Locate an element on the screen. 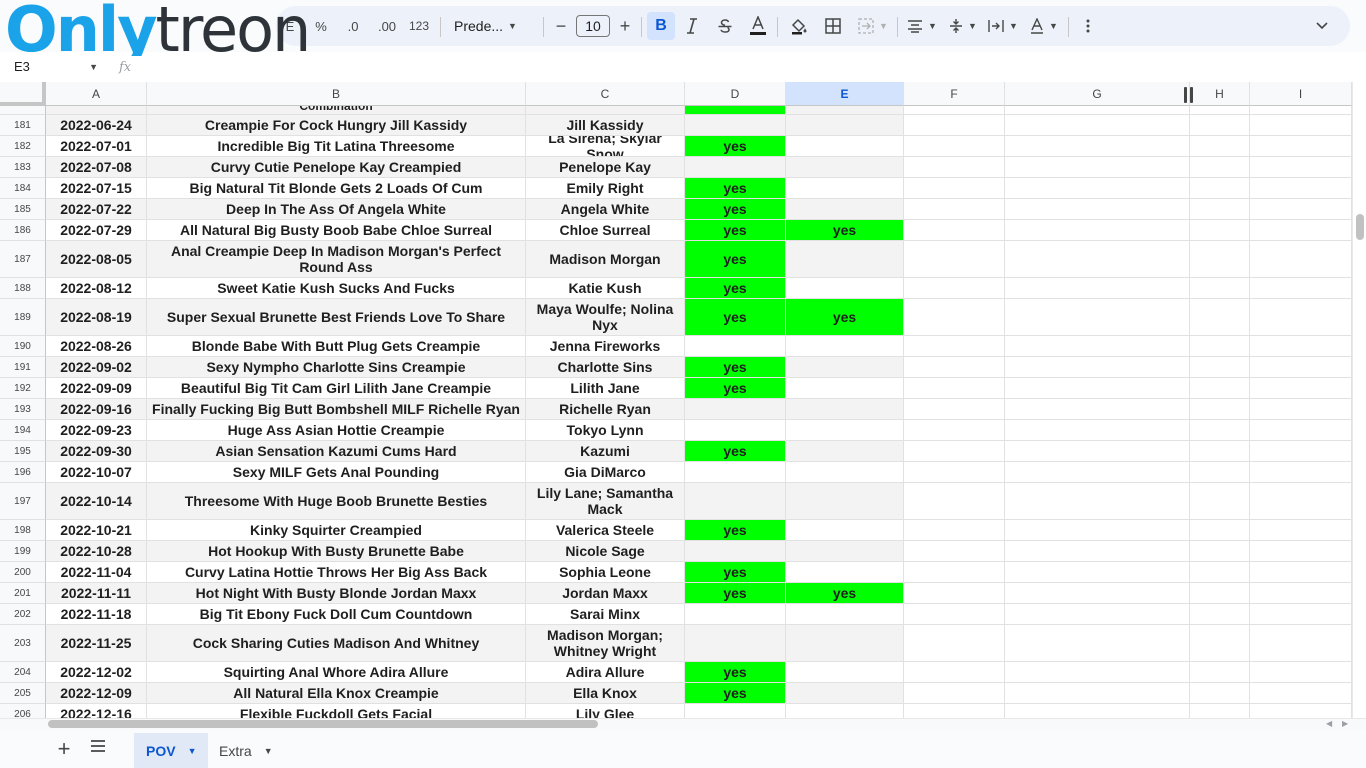 The width and height of the screenshot is (1366, 768). cell-date: 2022-12-02 is located at coordinates (96, 672).